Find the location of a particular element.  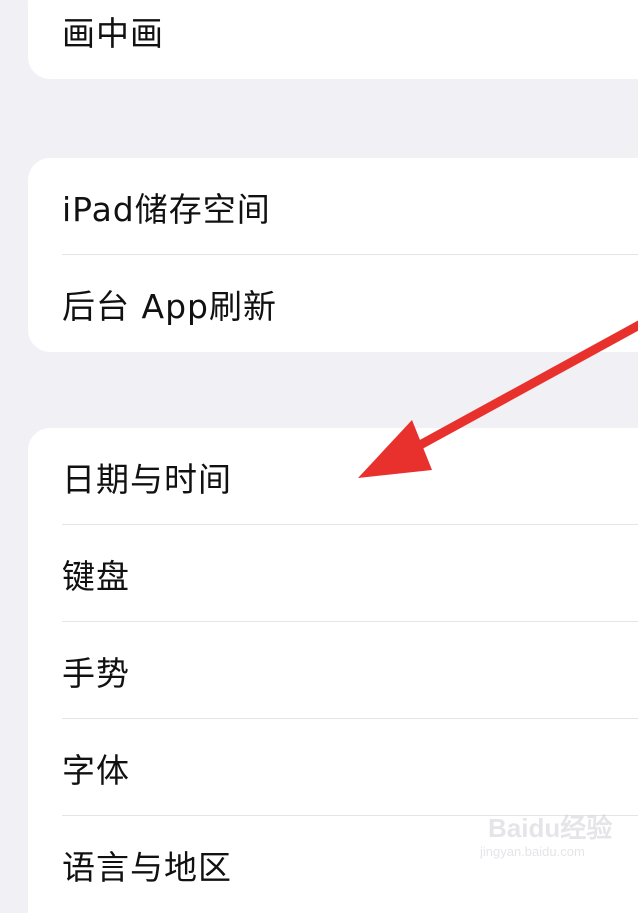

settings-group-picture-in-picture: 画中画 is located at coordinates (333, 39).